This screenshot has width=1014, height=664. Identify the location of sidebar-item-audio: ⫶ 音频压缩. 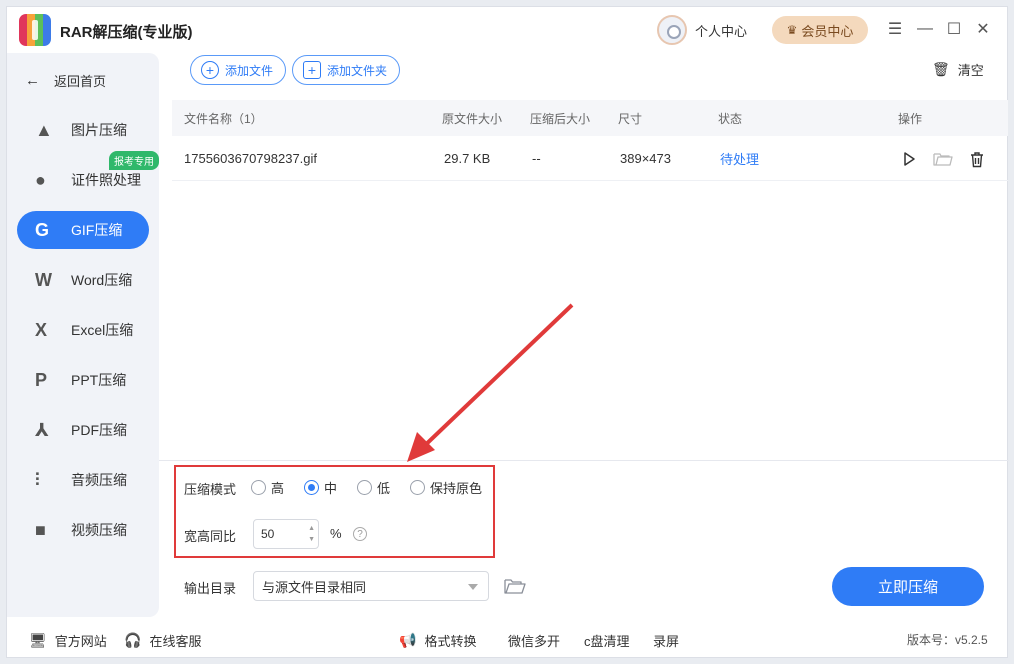
(83, 480).